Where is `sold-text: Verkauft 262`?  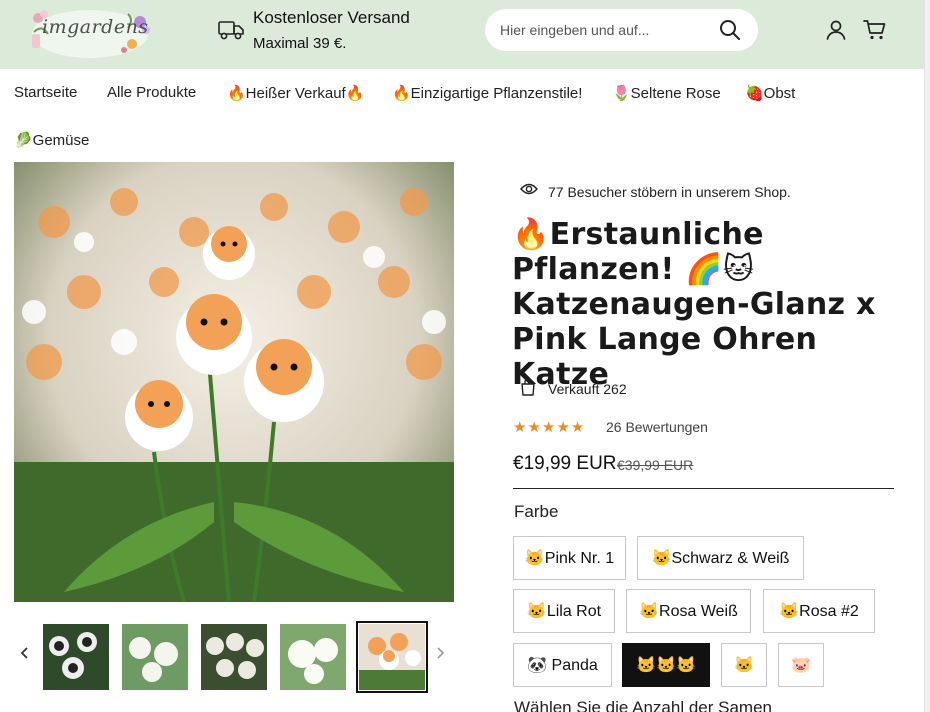 sold-text: Verkauft 262 is located at coordinates (587, 389).